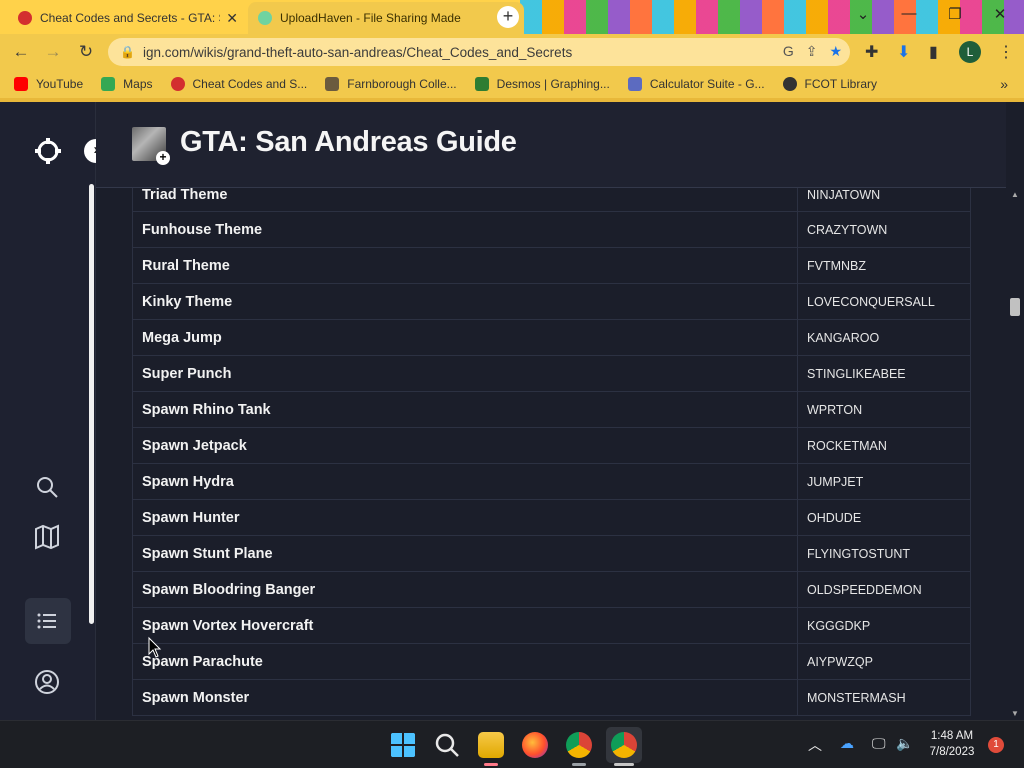 This screenshot has width=1024, height=768. I want to click on bookmark-fcot-library: FCOT Library, so click(829, 84).